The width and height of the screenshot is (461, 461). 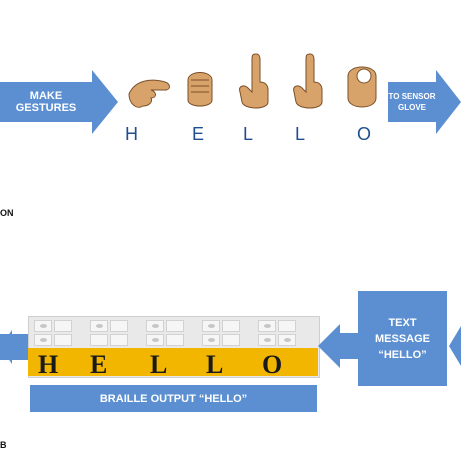 I want to click on make-gestures-label: MAKE GESTURES, so click(x=46, y=102).